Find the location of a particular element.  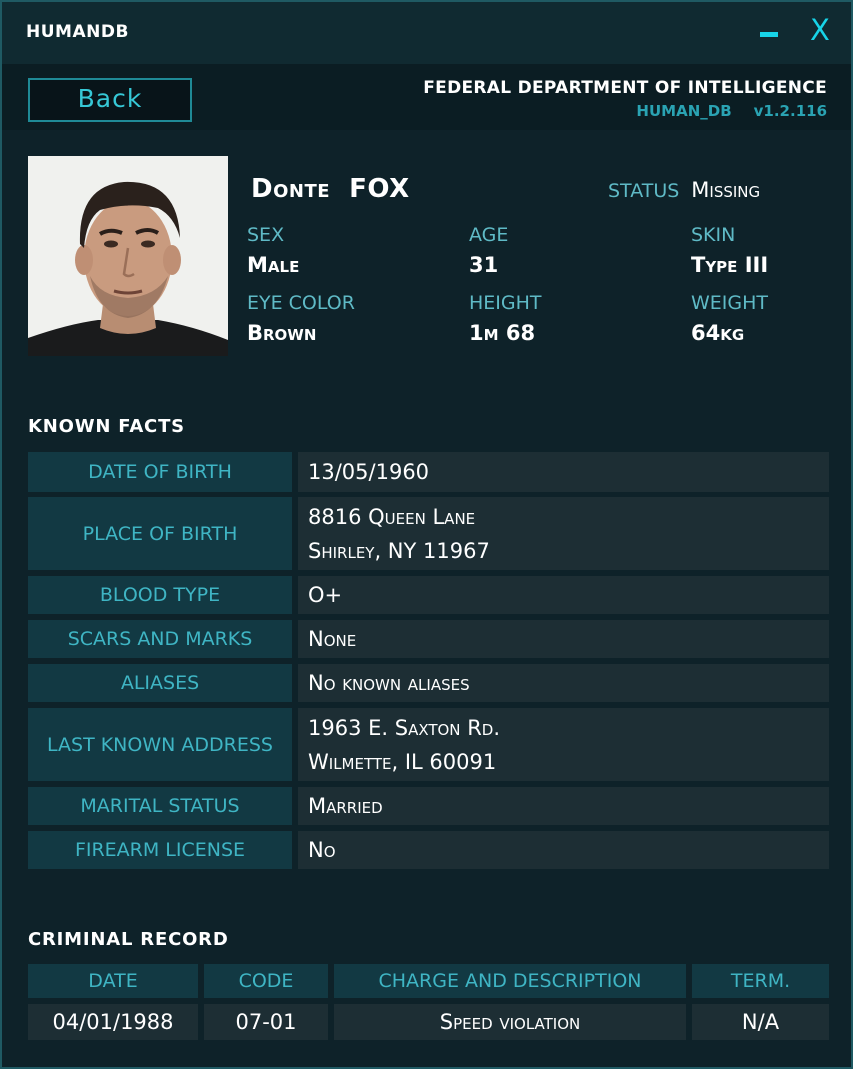

fact-value-line: 13/05/1960 is located at coordinates (369, 472).